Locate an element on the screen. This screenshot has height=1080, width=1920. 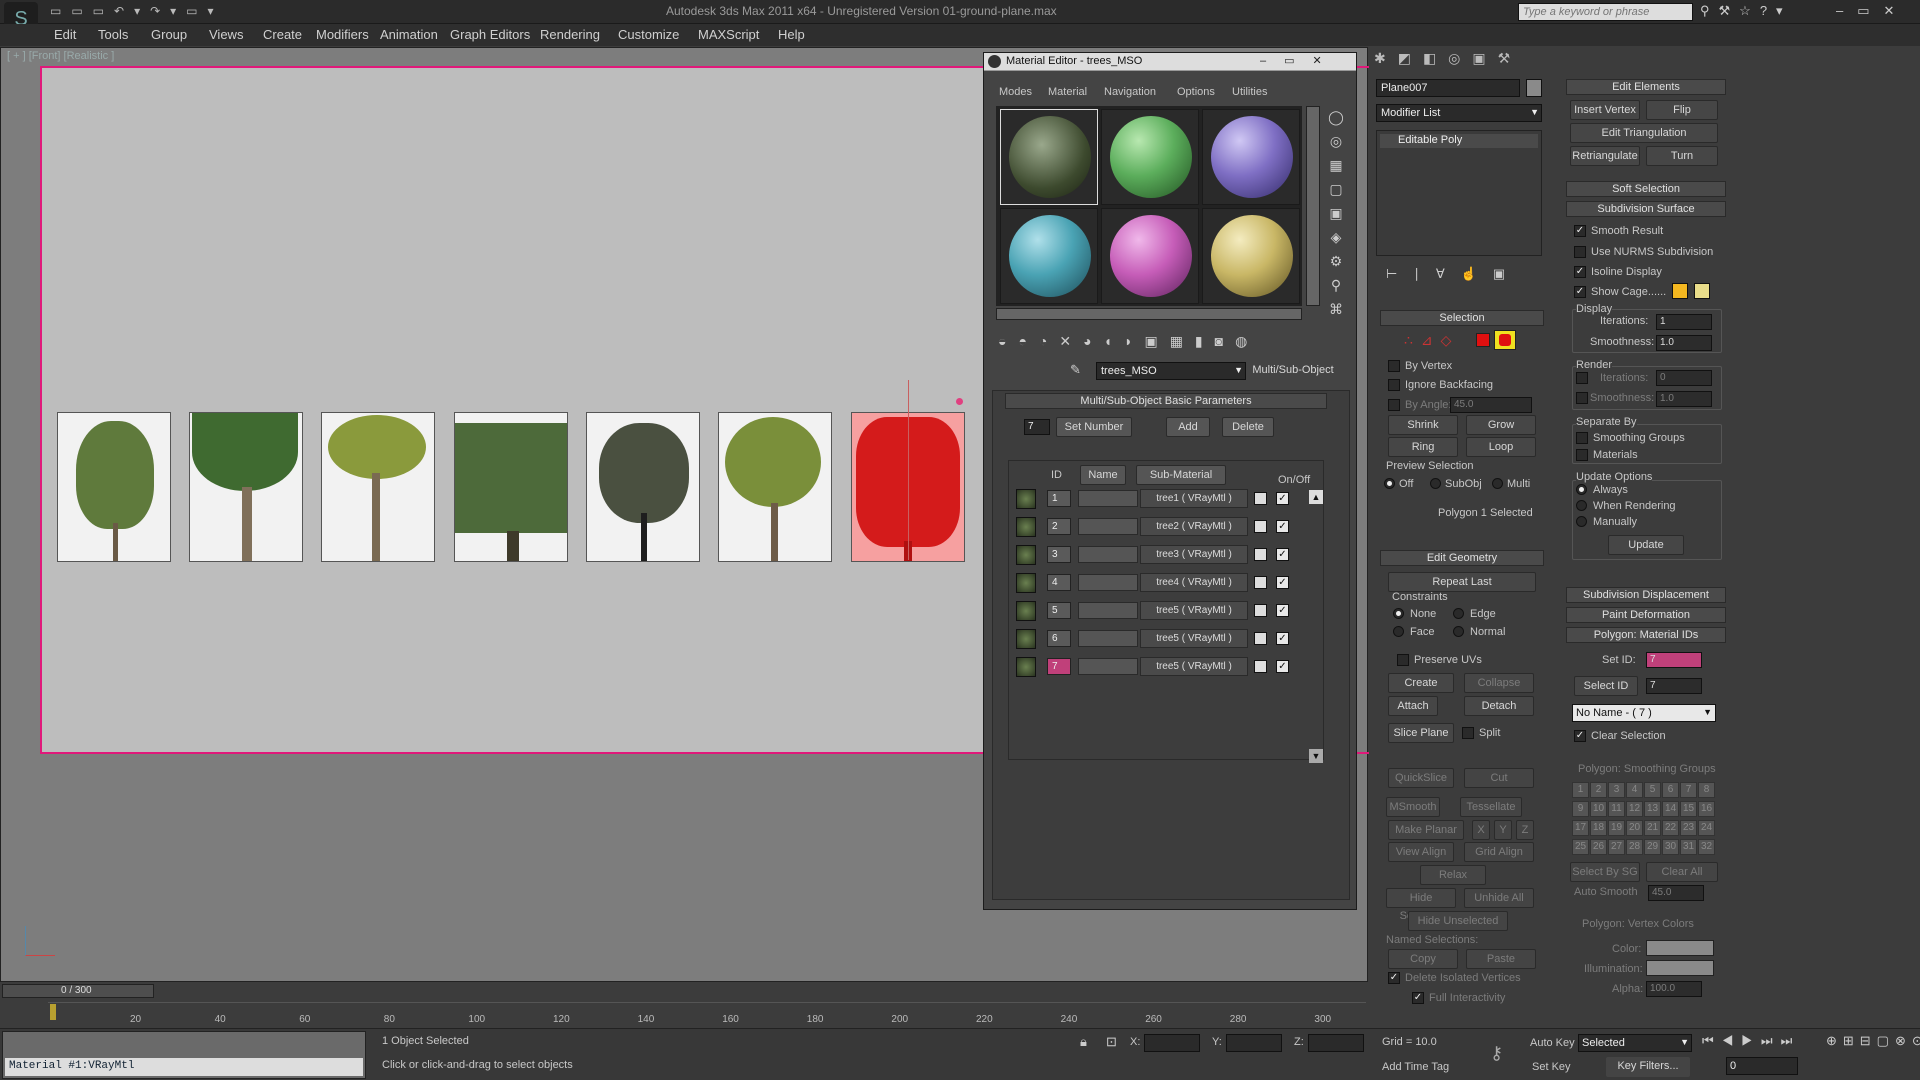
modifier-list-dropdown: Modifier List ▼ is located at coordinates (1459, 113).